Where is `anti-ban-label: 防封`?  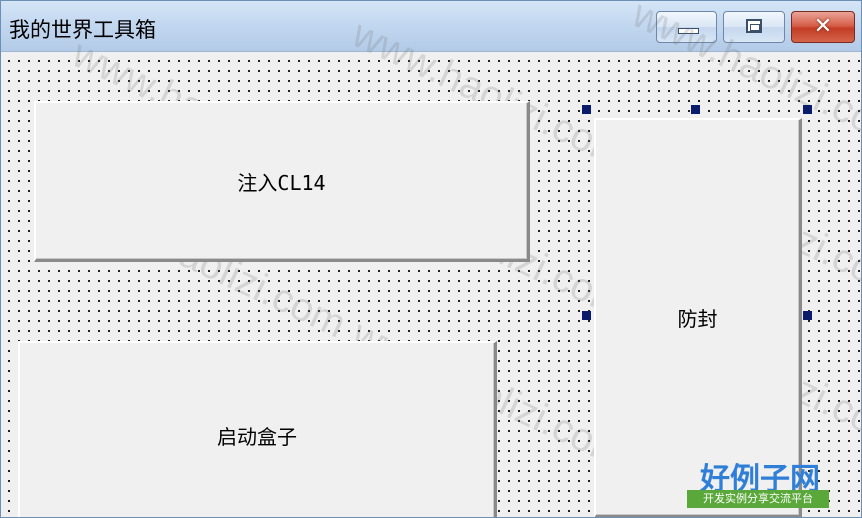 anti-ban-label: 防封 is located at coordinates (697, 319).